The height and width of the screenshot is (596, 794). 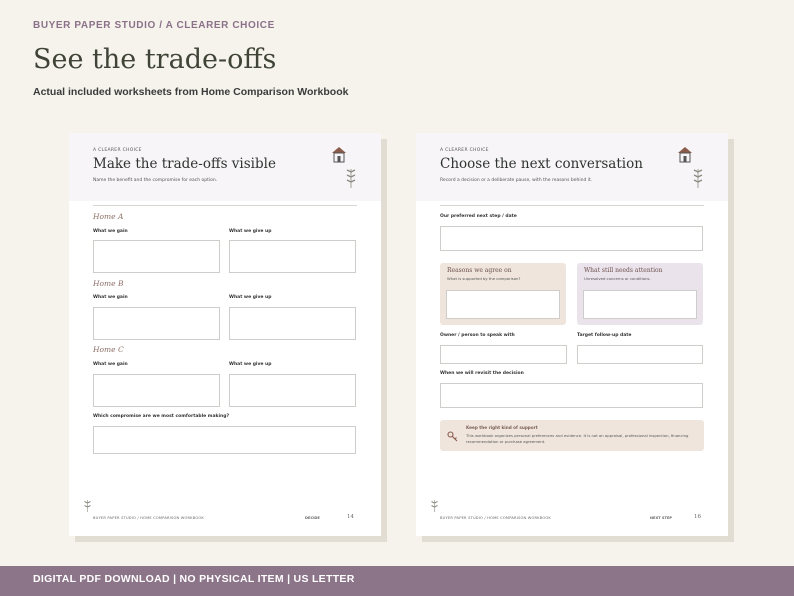 What do you see at coordinates (697, 517) in the screenshot?
I see `page-number: 16` at bounding box center [697, 517].